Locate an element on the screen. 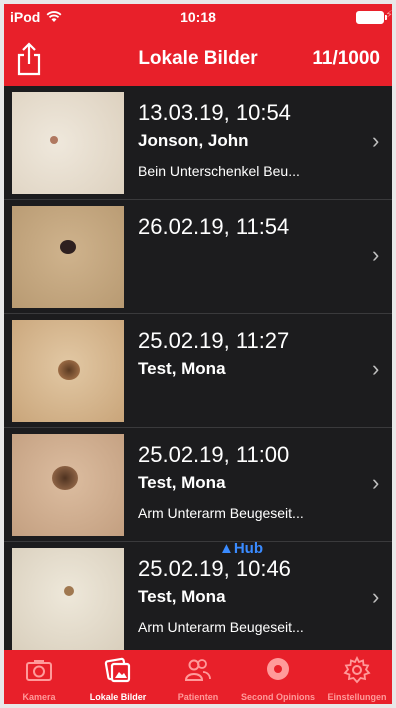  tab-label: Einstellungen is located at coordinates (357, 697).